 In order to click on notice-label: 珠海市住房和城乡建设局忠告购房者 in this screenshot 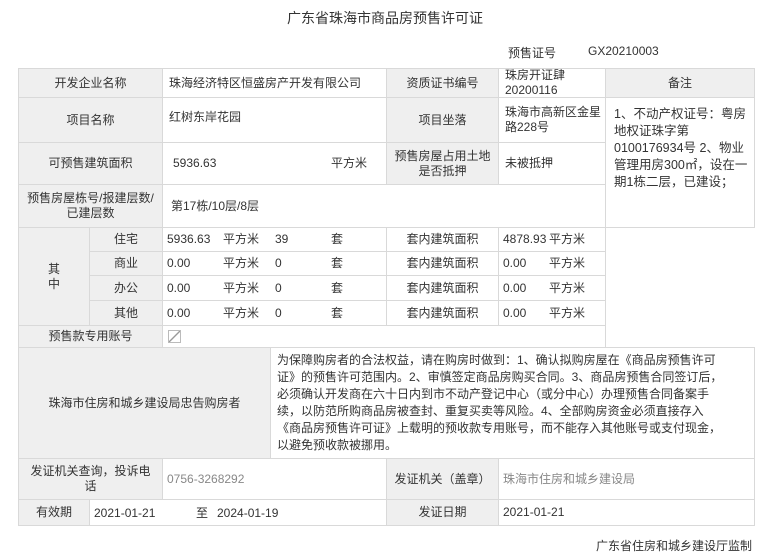, I will do `click(144, 403)`.